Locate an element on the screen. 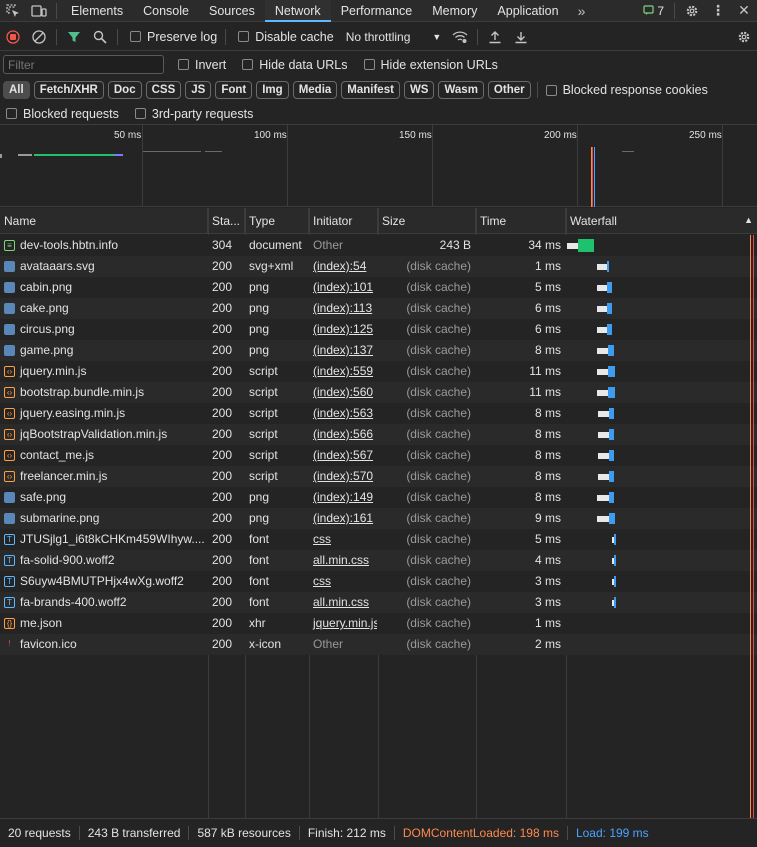  request-name: fa-brands-400.woff2 is located at coordinates (103, 602).